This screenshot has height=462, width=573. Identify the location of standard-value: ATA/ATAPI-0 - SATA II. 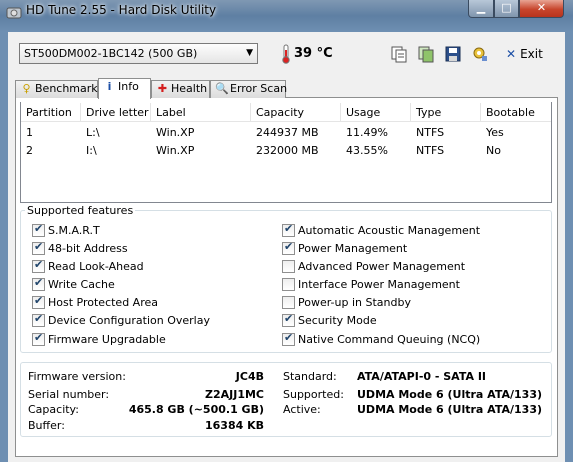
(422, 376).